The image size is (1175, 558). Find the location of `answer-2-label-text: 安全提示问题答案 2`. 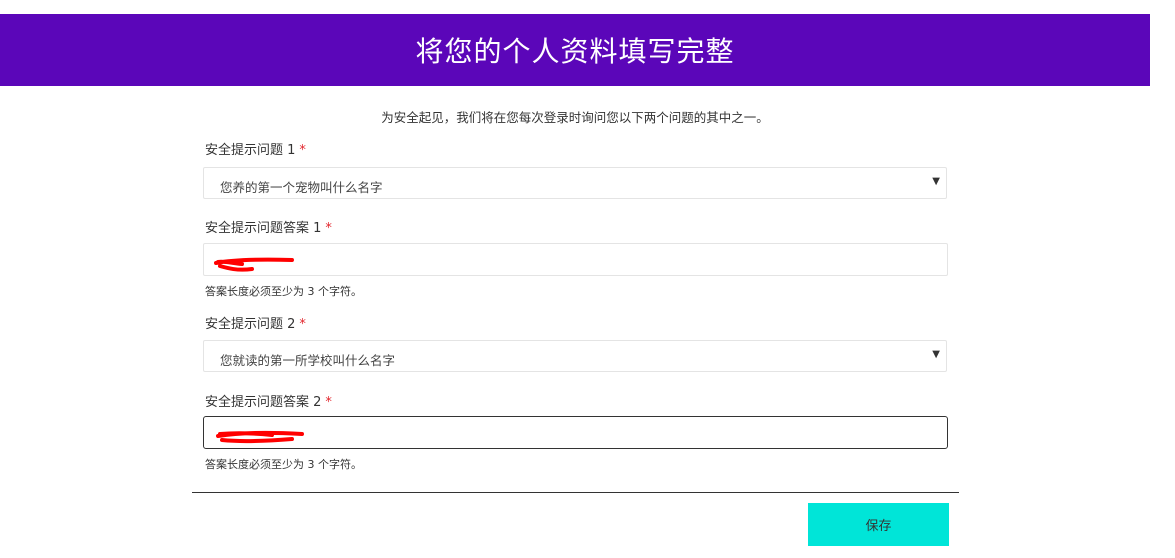

answer-2-label-text: 安全提示问题答案 2 is located at coordinates (263, 402).